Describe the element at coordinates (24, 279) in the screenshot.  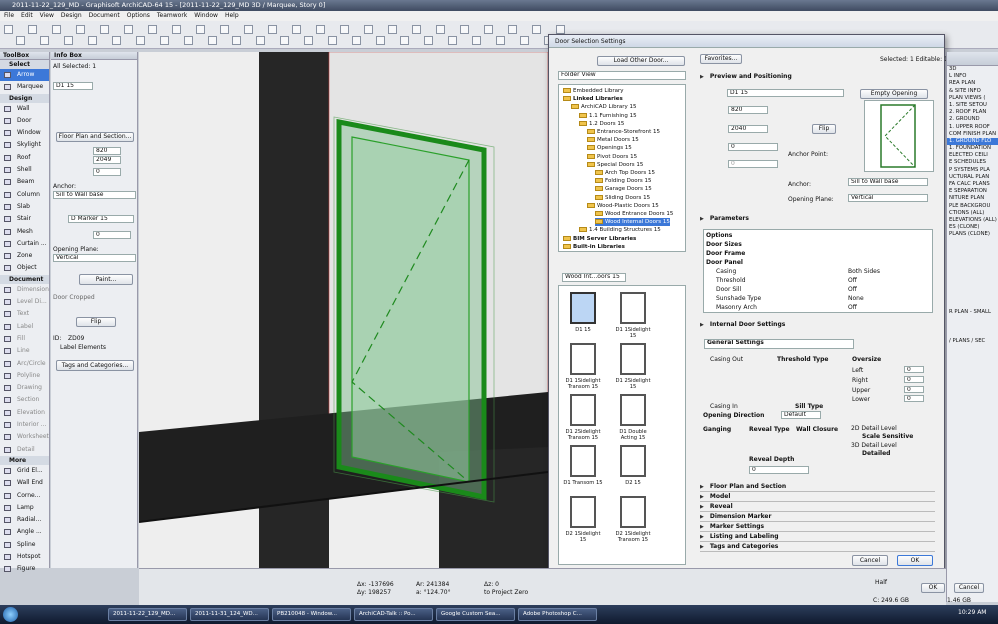
I see `document-section: Document` at that location.